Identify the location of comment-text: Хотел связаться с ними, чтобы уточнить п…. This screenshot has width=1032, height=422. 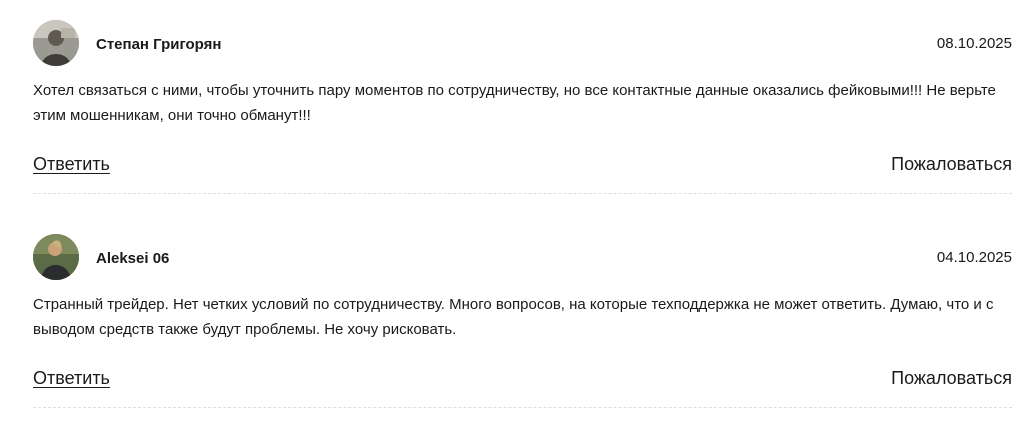
(514, 103).